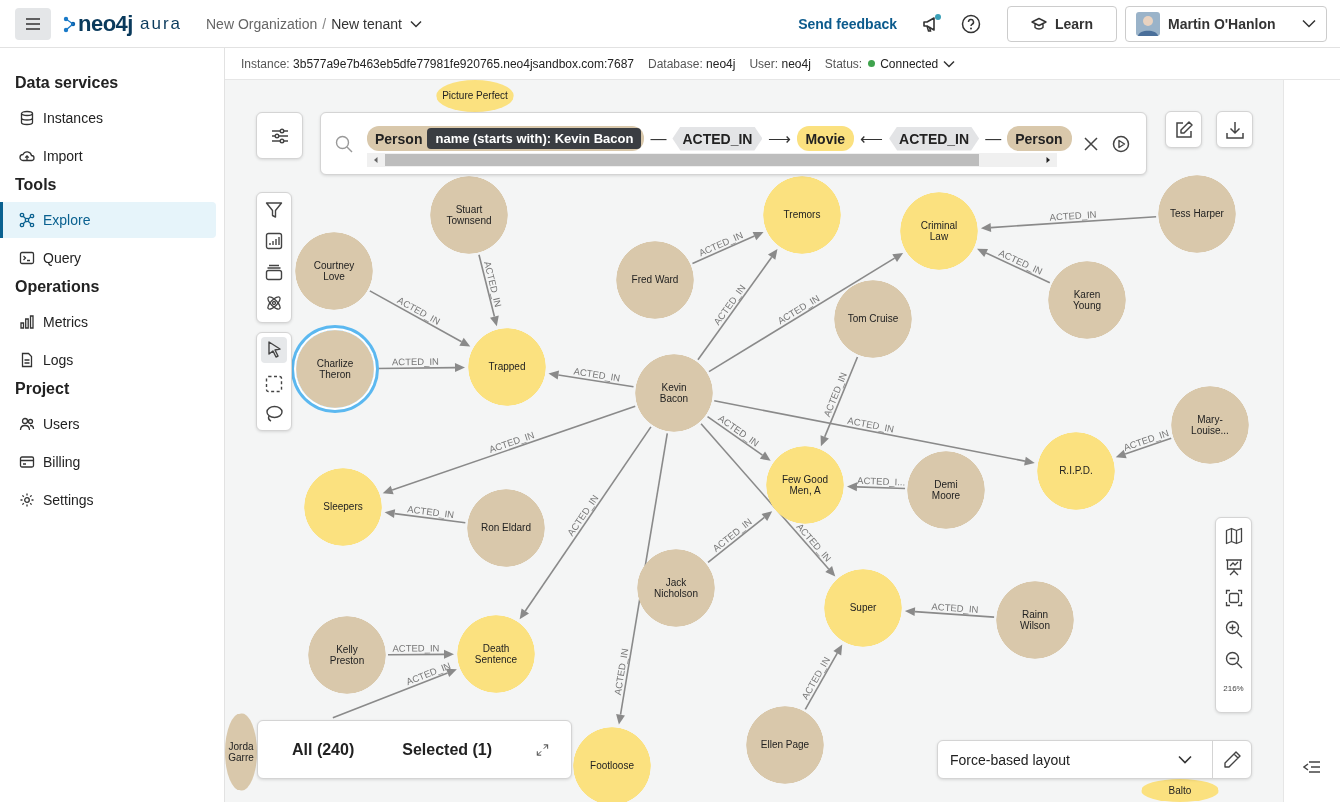  Describe the element at coordinates (108, 424) in the screenshot. I see `sidebar-item: Users` at that location.